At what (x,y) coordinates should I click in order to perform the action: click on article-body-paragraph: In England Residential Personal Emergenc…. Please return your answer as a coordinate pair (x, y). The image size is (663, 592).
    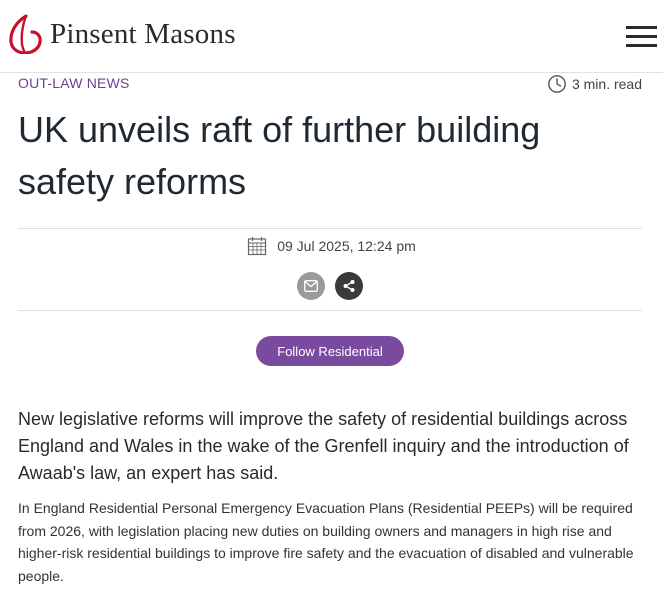
    Looking at the image, I should click on (326, 542).